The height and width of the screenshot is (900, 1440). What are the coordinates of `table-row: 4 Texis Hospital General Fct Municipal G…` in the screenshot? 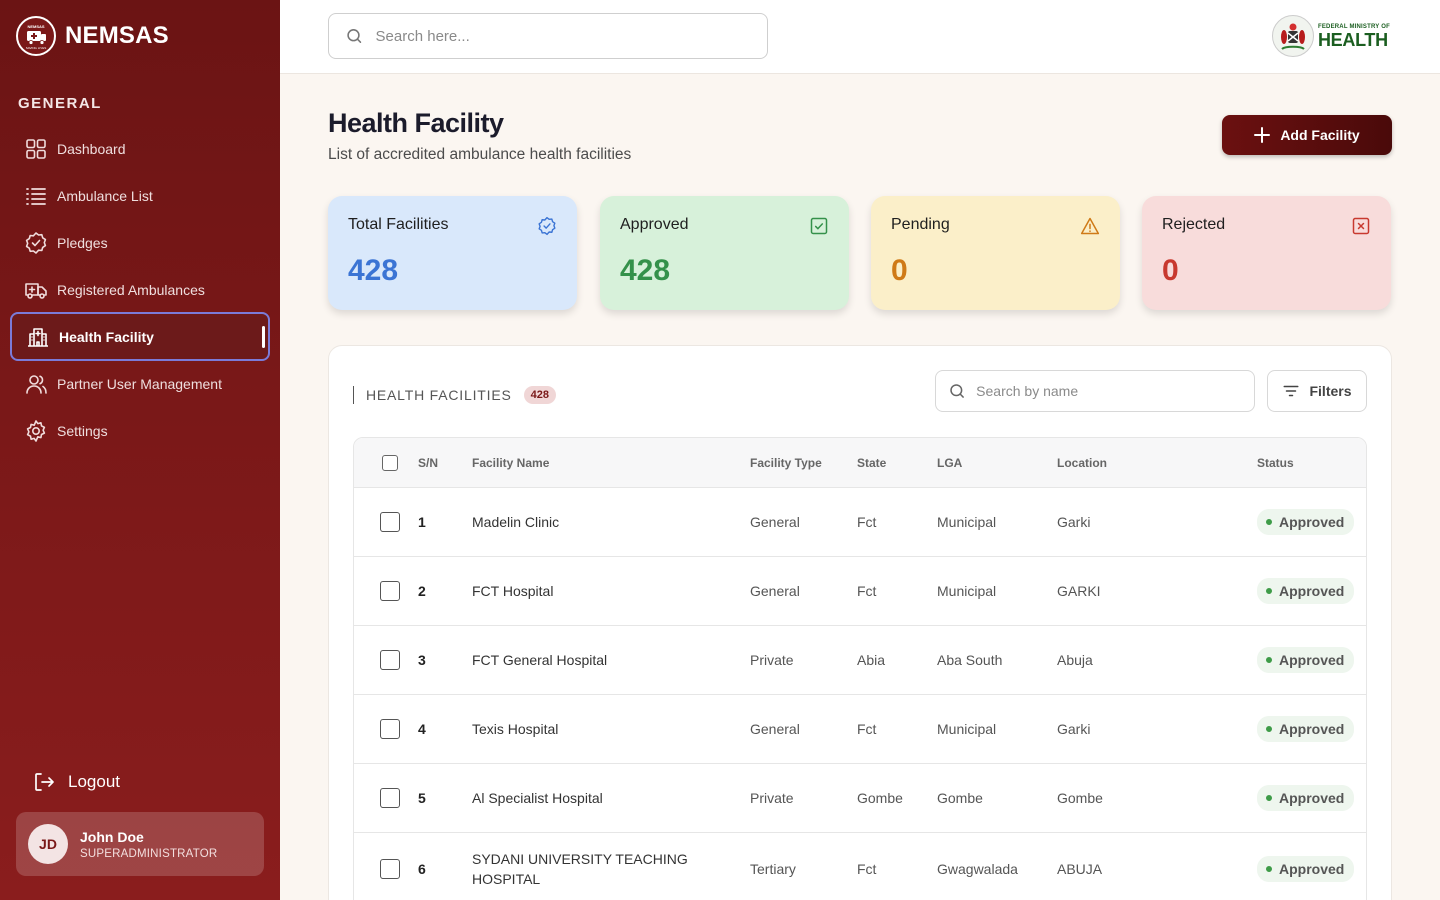 It's located at (860, 729).